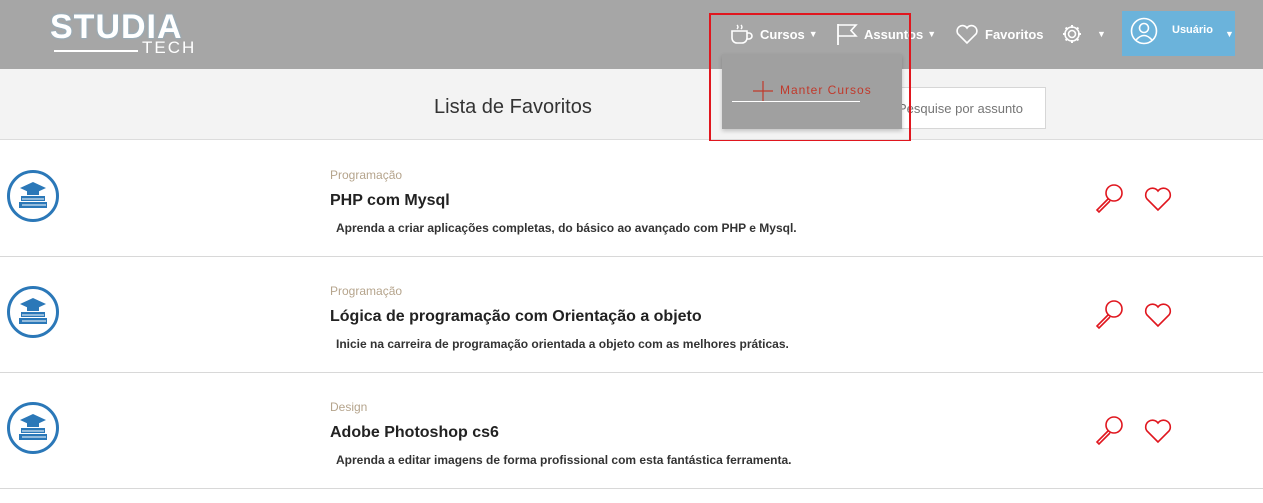  I want to click on user-menu-button: Usuário ▼, so click(1178, 33).